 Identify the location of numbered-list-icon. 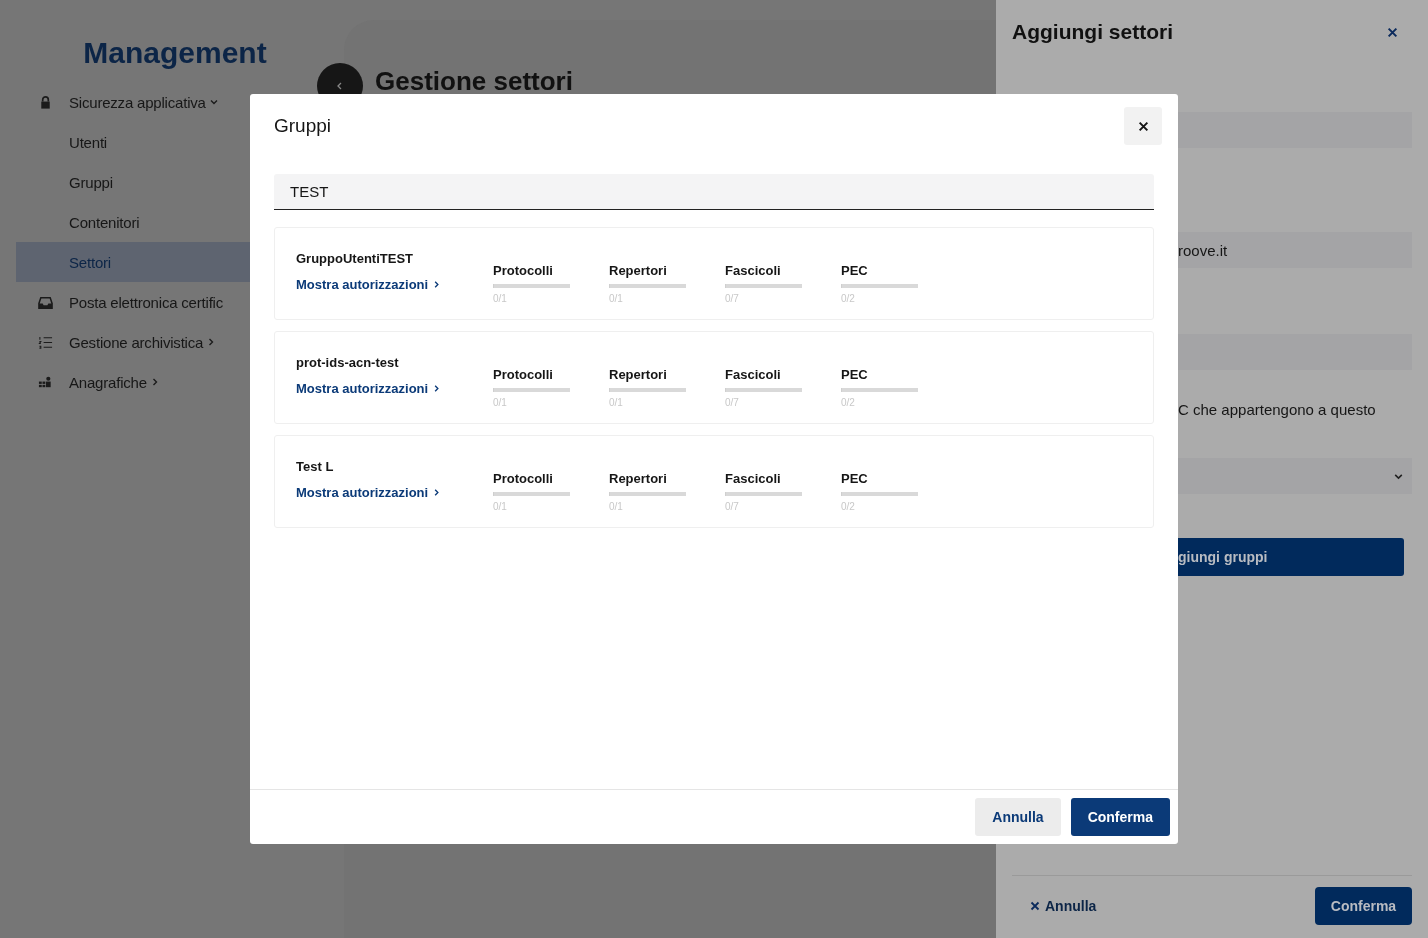
(45, 342).